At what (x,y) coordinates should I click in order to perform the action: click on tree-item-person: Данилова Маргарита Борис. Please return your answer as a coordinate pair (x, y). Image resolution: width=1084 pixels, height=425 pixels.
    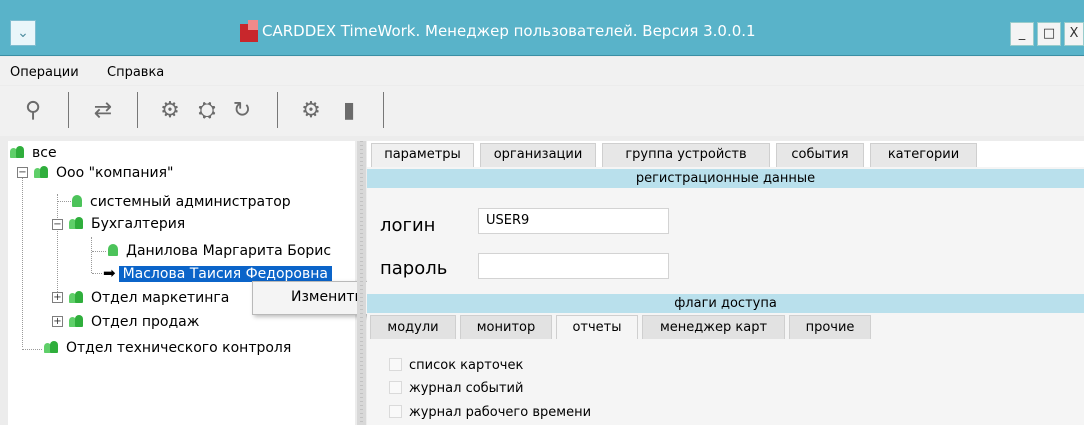
    Looking at the image, I should click on (219, 251).